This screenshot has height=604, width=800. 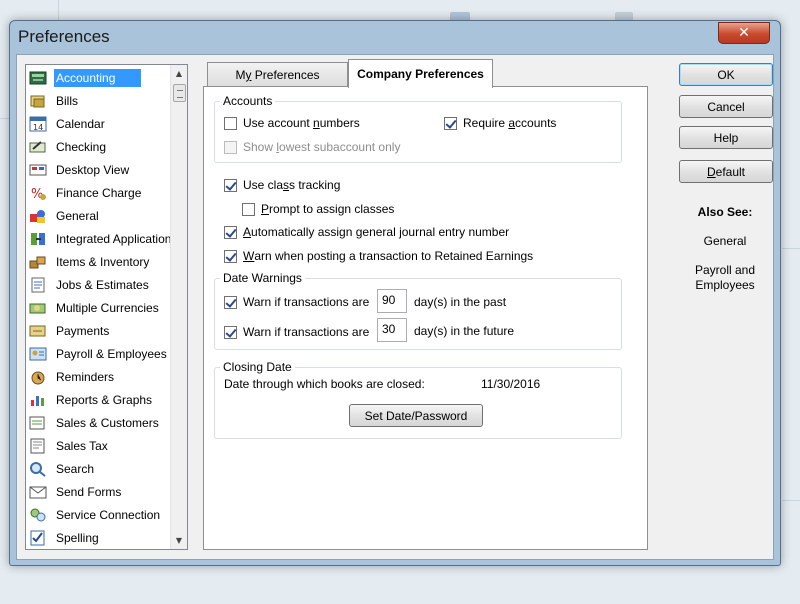 What do you see at coordinates (730, 171) in the screenshot?
I see `default-label-rest: efault` at bounding box center [730, 171].